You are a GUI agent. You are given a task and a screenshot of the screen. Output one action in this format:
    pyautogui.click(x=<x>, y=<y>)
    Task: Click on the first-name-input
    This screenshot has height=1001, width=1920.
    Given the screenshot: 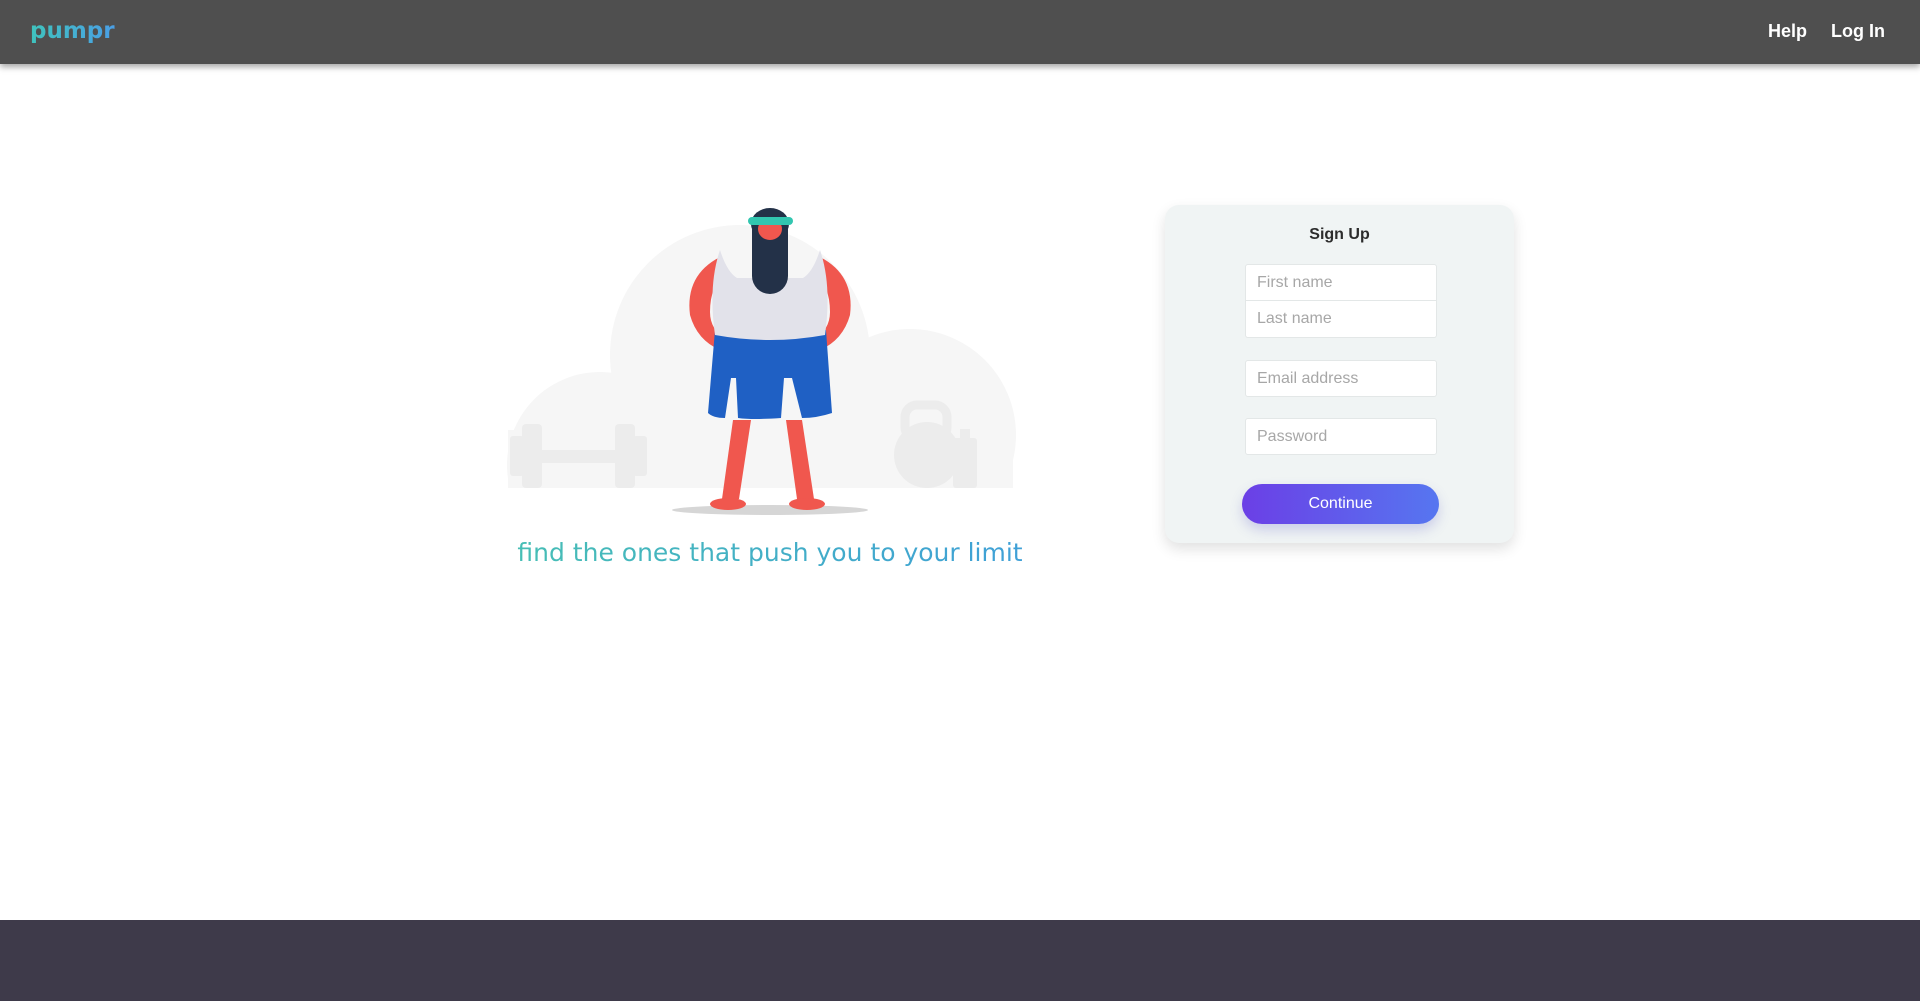 What is the action you would take?
    pyautogui.click(x=1341, y=282)
    